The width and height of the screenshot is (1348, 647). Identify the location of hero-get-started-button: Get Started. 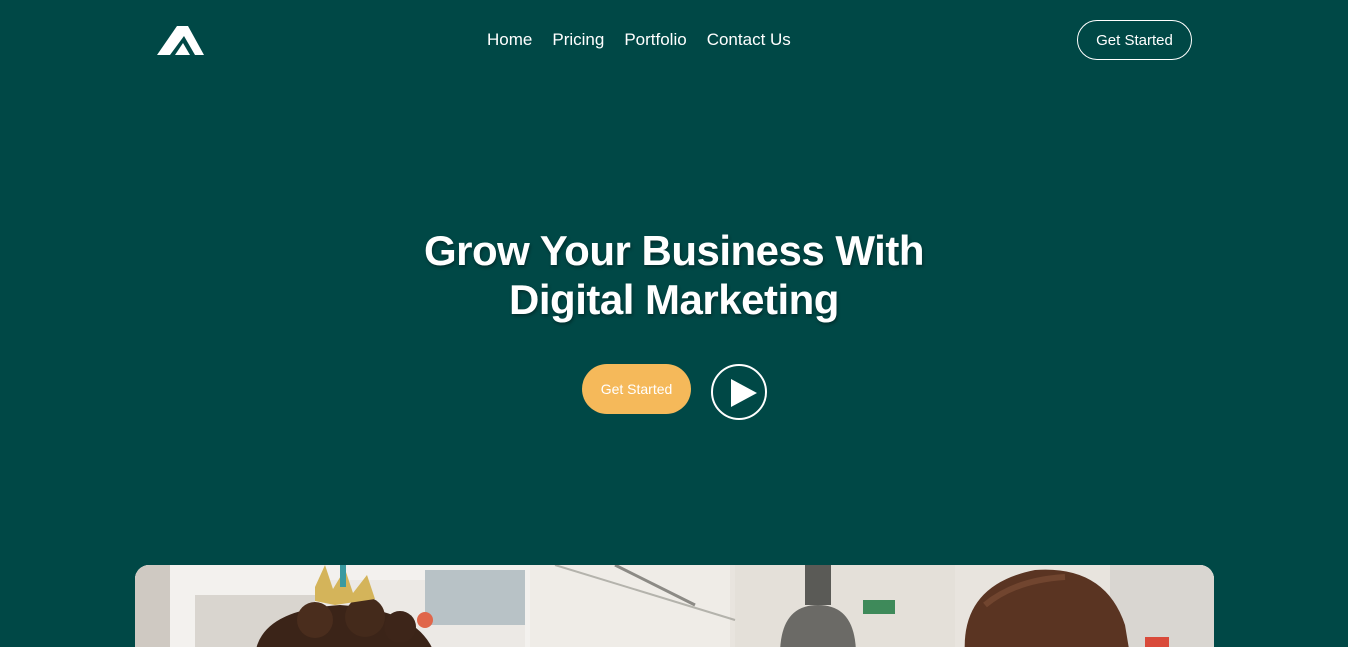
(636, 389).